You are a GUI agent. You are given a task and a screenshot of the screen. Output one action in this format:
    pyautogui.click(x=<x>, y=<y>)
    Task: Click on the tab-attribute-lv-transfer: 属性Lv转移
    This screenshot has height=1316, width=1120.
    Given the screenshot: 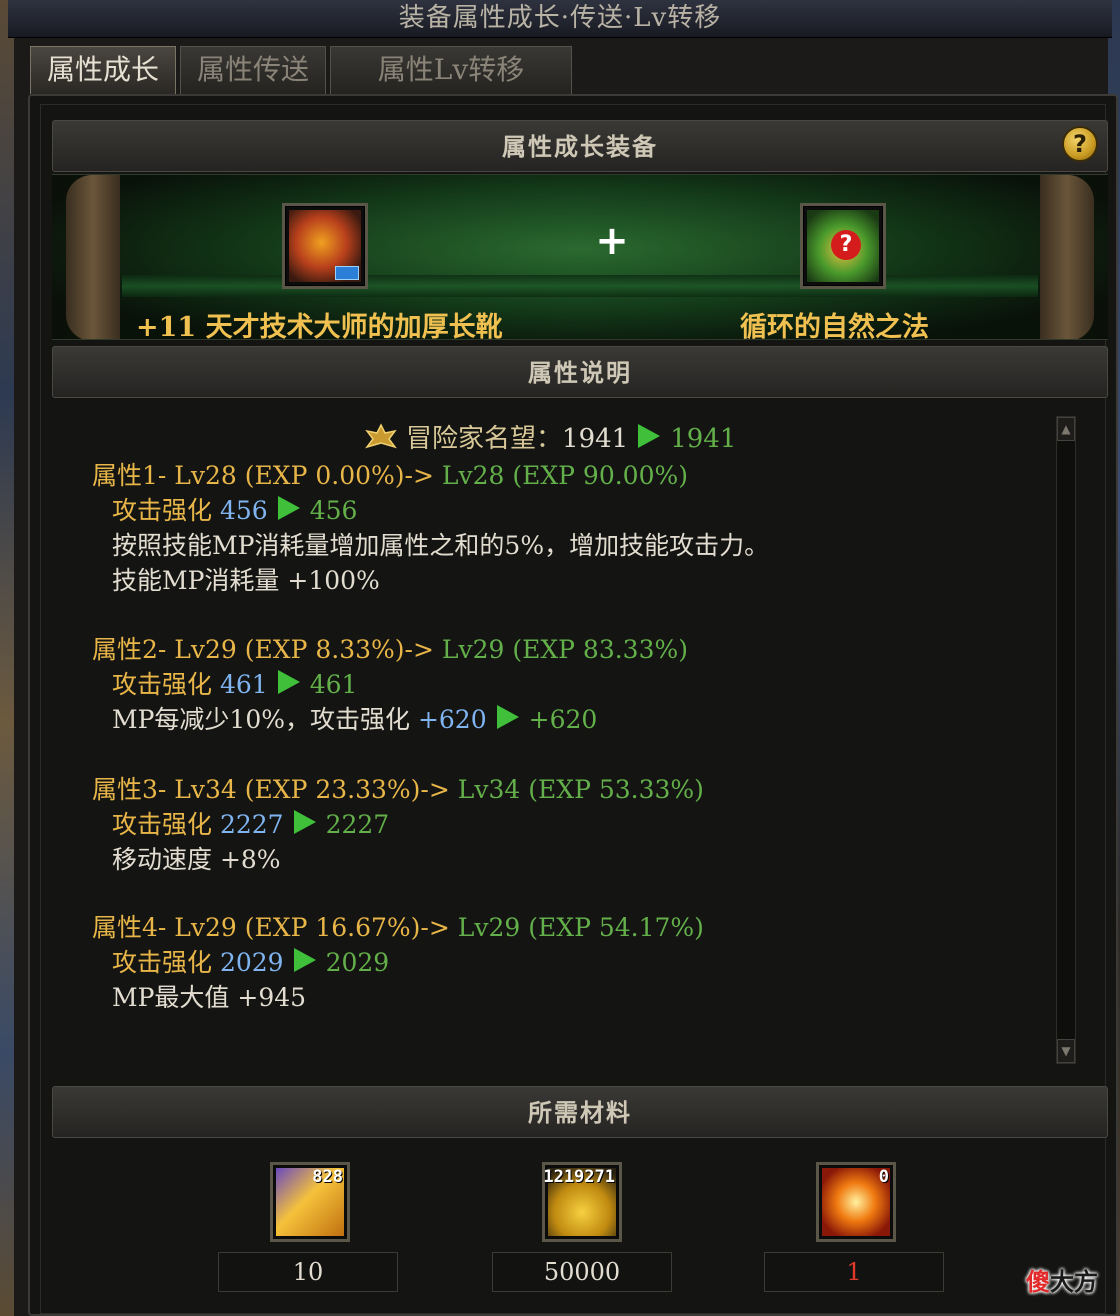 What is the action you would take?
    pyautogui.click(x=451, y=70)
    